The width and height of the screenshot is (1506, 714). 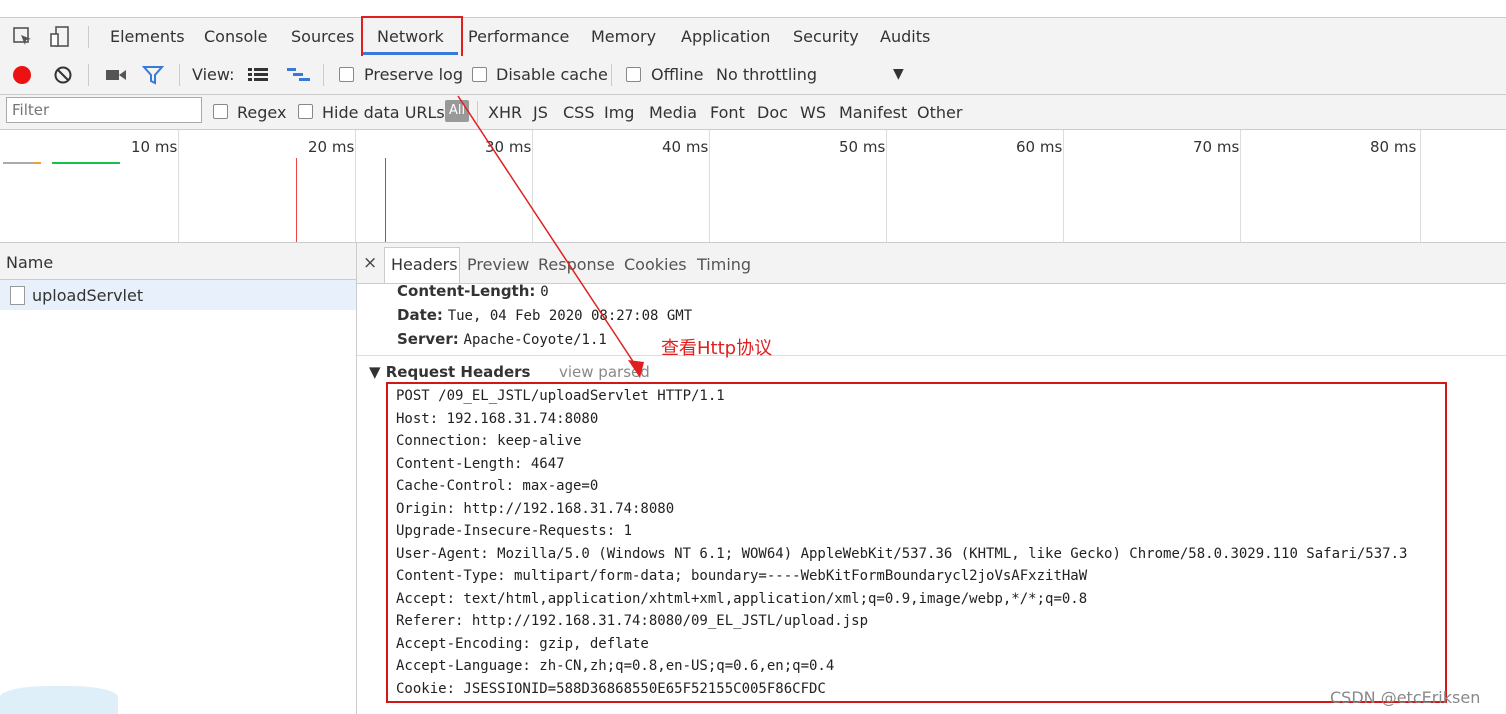 What do you see at coordinates (717, 348) in the screenshot?
I see `annotation-label: 查看Http协议` at bounding box center [717, 348].